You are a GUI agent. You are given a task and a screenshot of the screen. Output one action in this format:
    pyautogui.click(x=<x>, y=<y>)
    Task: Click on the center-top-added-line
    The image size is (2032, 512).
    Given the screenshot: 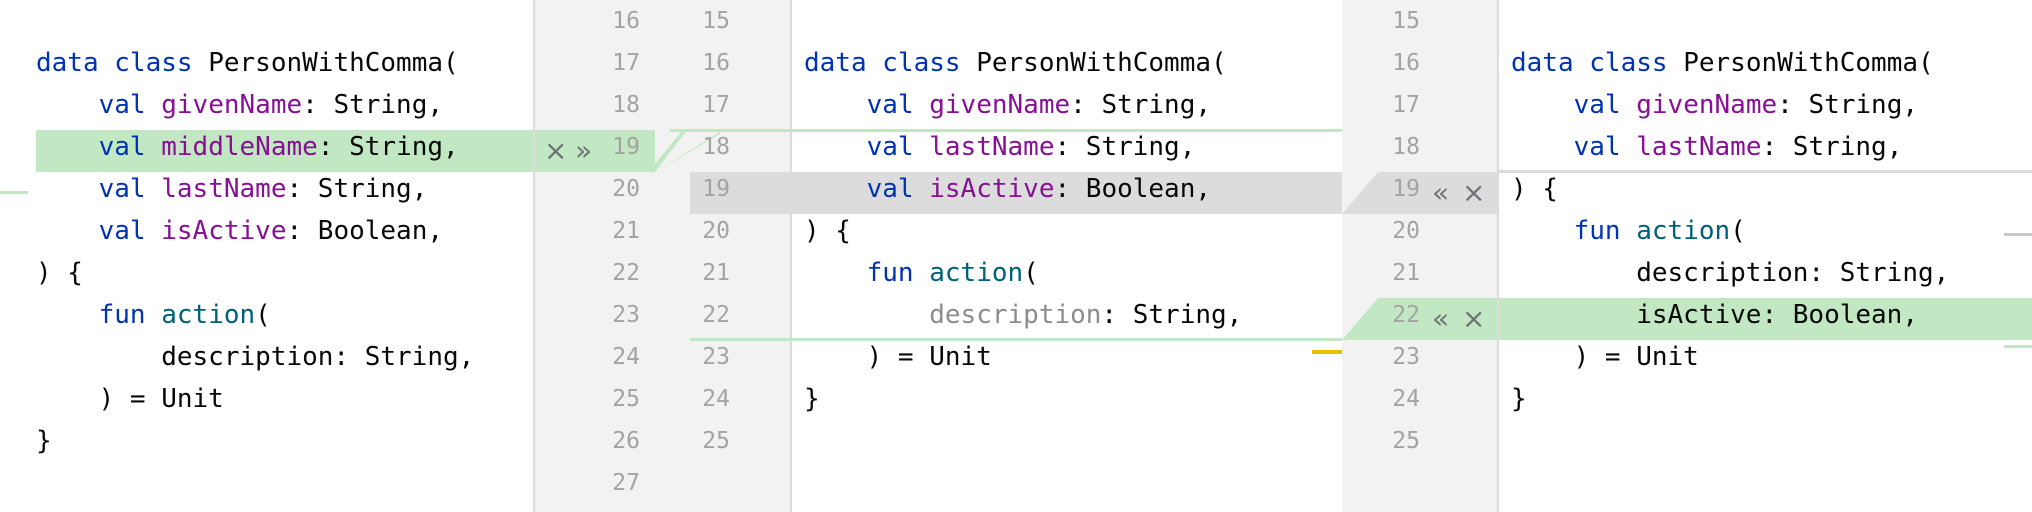 What is the action you would take?
    pyautogui.click(x=1006, y=130)
    